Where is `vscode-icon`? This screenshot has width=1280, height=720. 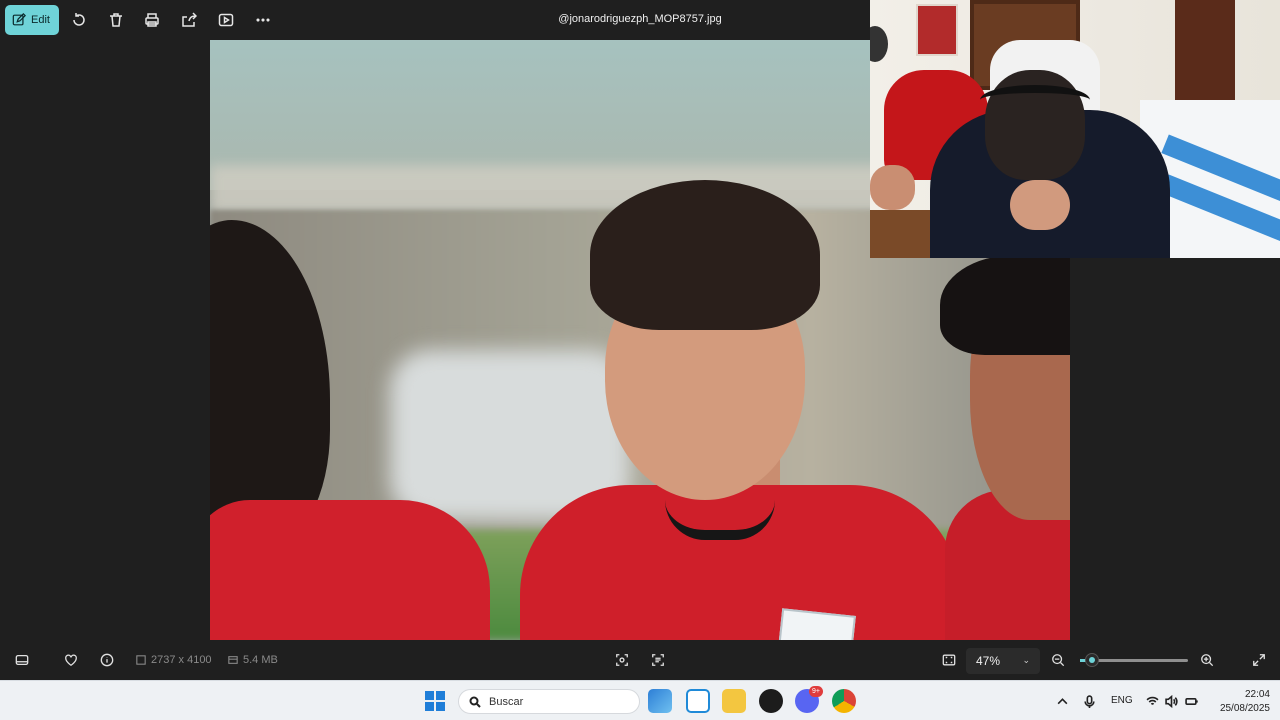
vscode-icon is located at coordinates (698, 701).